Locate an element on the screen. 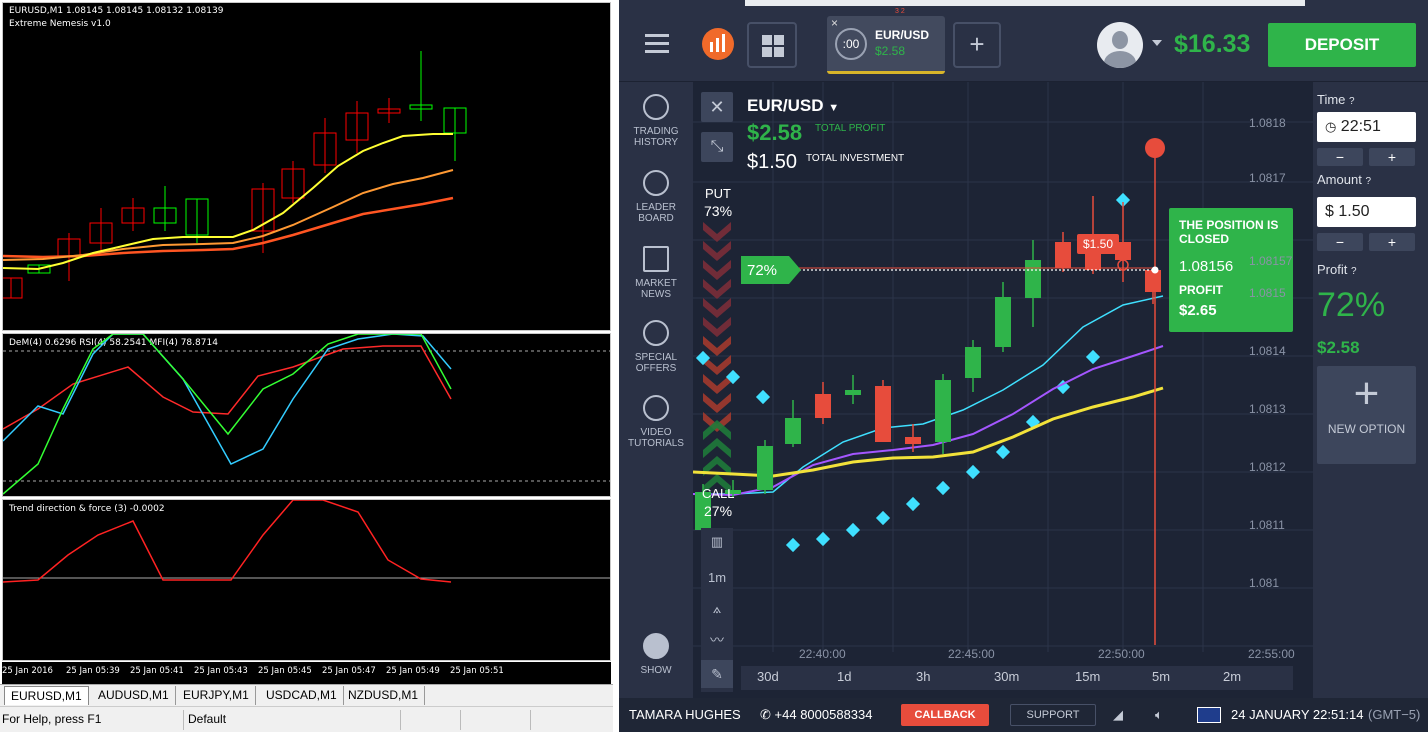  asset-tab: × 3 2 :00 EUR/USD $2.58 is located at coordinates (886, 41).